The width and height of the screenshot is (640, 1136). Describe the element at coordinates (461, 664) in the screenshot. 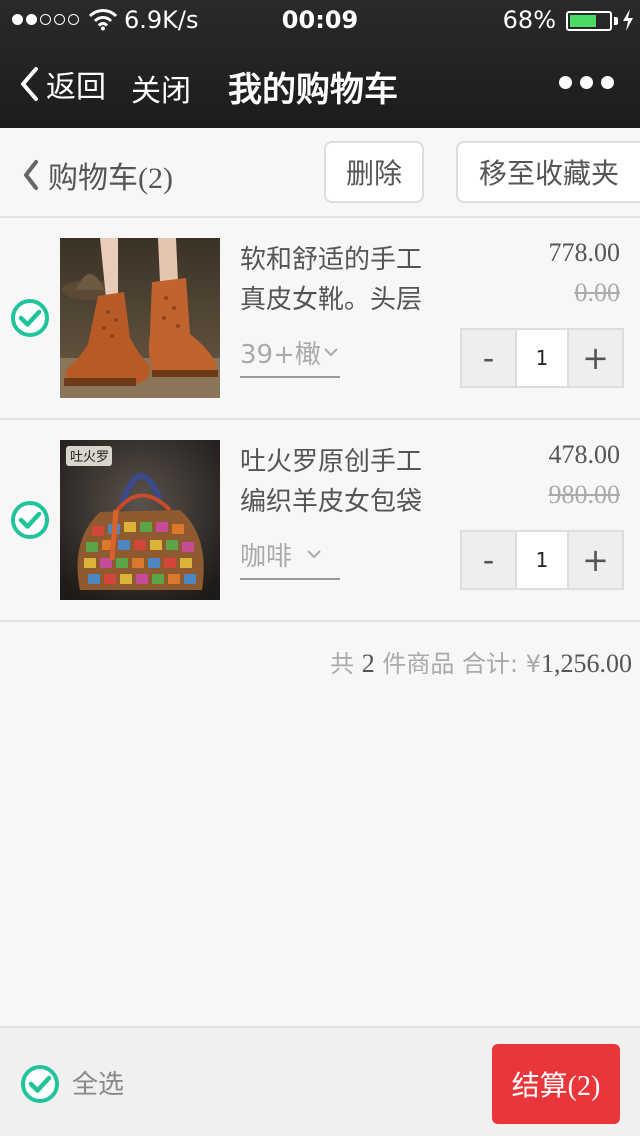

I see `summary-mid: 件商品 合计: ¥` at that location.